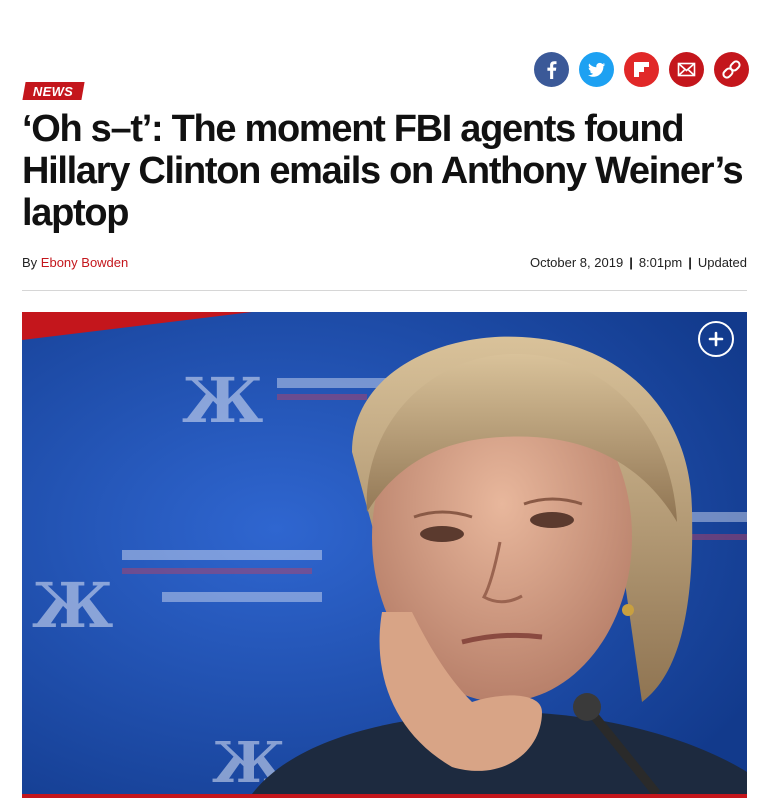 This screenshot has width=775, height=800. I want to click on email-icon, so click(686, 69).